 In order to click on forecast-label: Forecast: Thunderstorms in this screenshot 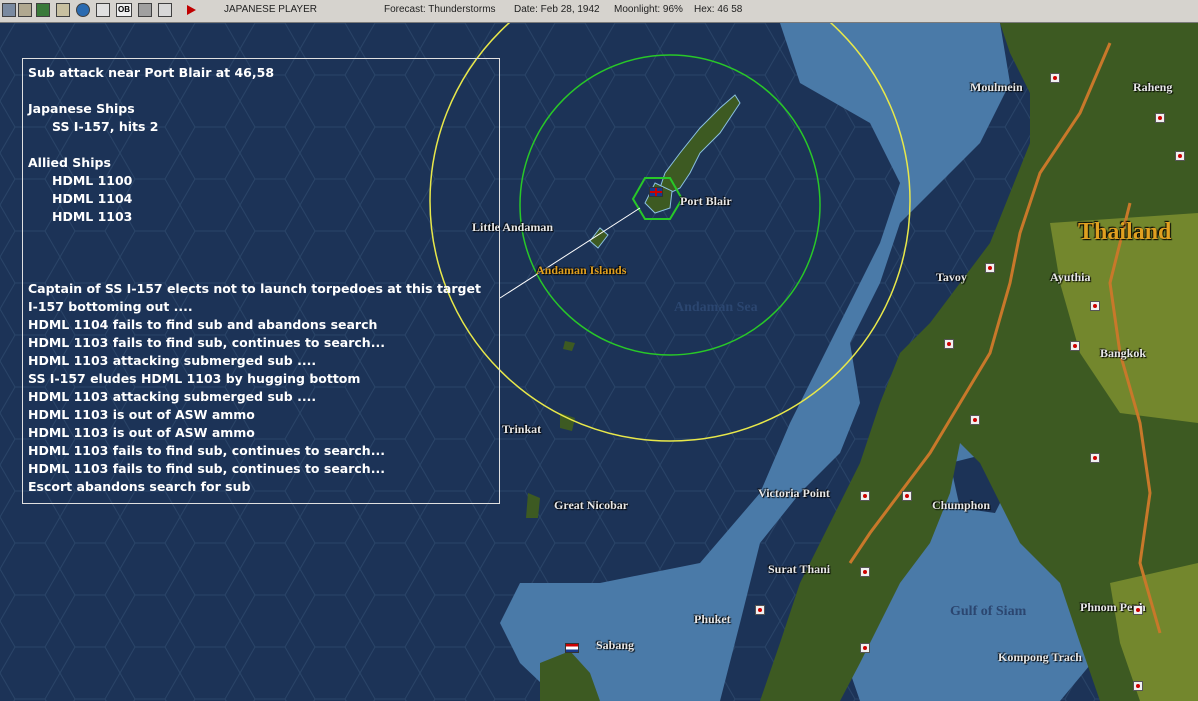, I will do `click(440, 9)`.